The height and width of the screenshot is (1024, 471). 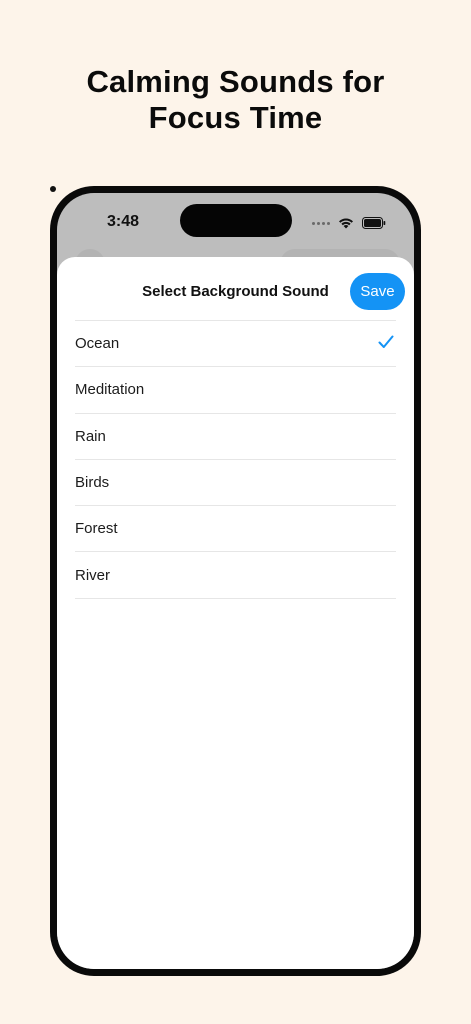 What do you see at coordinates (235, 529) in the screenshot?
I see `sound-option-forest: Forest` at bounding box center [235, 529].